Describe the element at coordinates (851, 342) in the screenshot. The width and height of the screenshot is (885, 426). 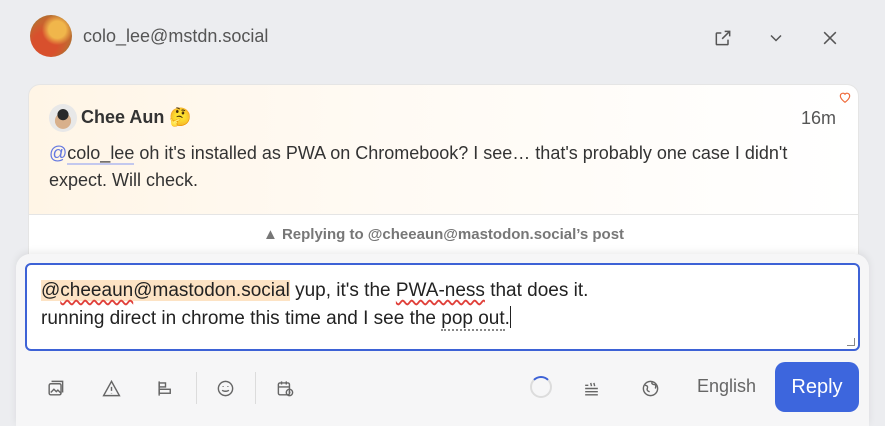
I see `resize-handle` at that location.